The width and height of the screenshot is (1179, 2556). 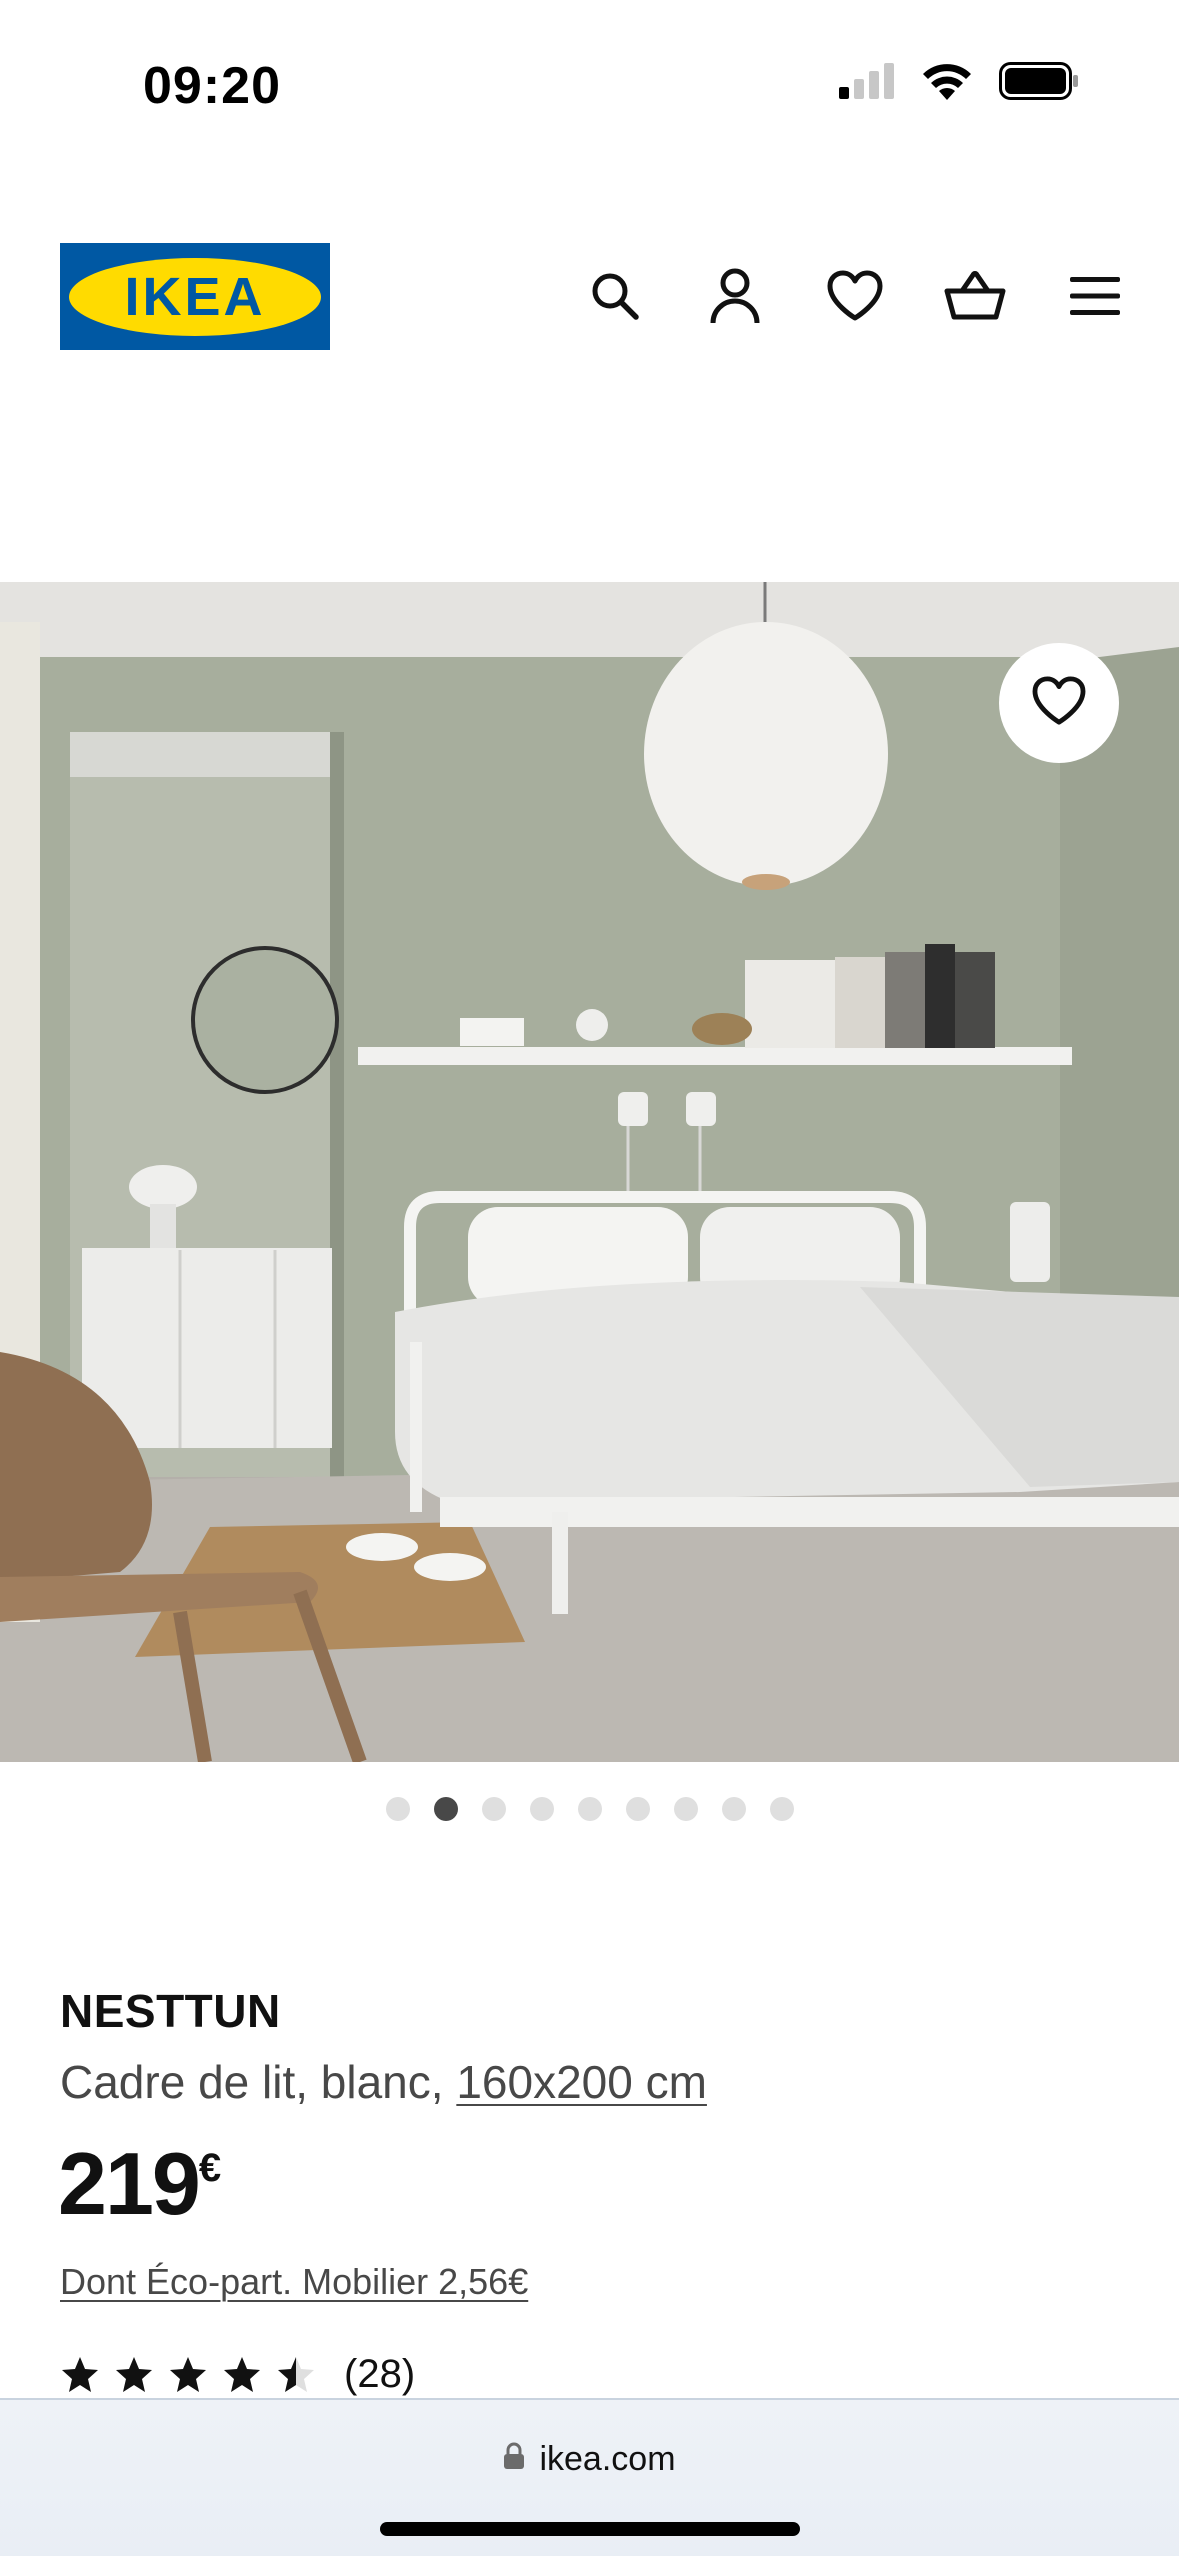 What do you see at coordinates (975, 296) in the screenshot?
I see `basket-icon` at bounding box center [975, 296].